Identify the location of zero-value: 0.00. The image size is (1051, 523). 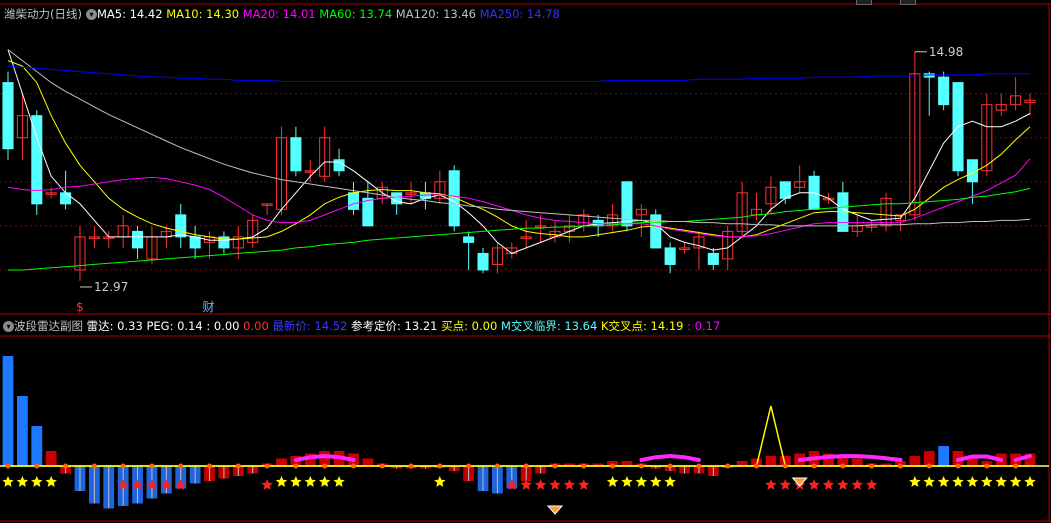
(256, 326).